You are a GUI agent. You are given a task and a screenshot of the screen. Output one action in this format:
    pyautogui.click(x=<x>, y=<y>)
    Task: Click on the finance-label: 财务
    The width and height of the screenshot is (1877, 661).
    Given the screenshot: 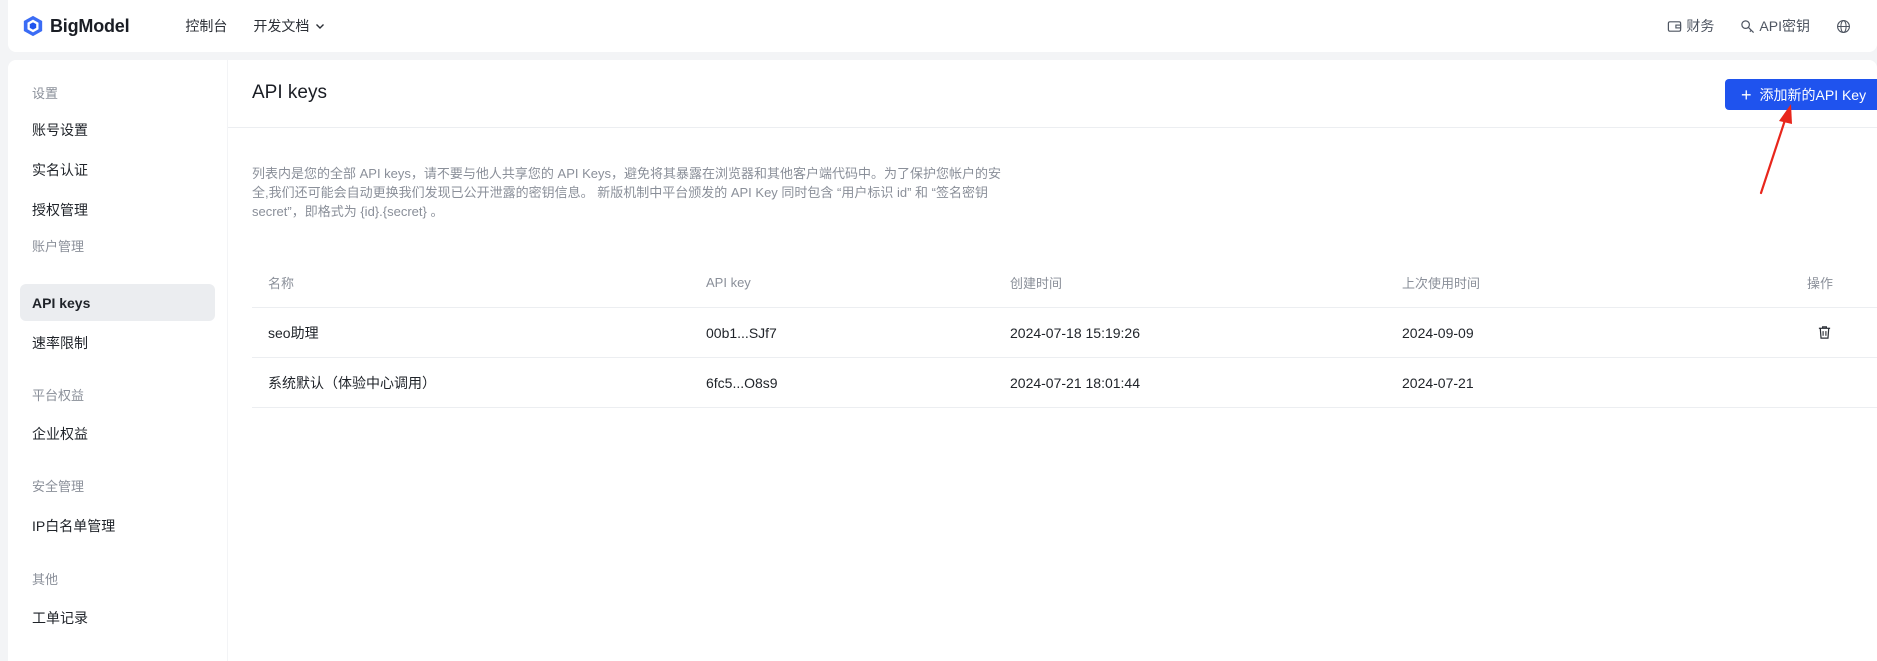 What is the action you would take?
    pyautogui.click(x=1700, y=26)
    